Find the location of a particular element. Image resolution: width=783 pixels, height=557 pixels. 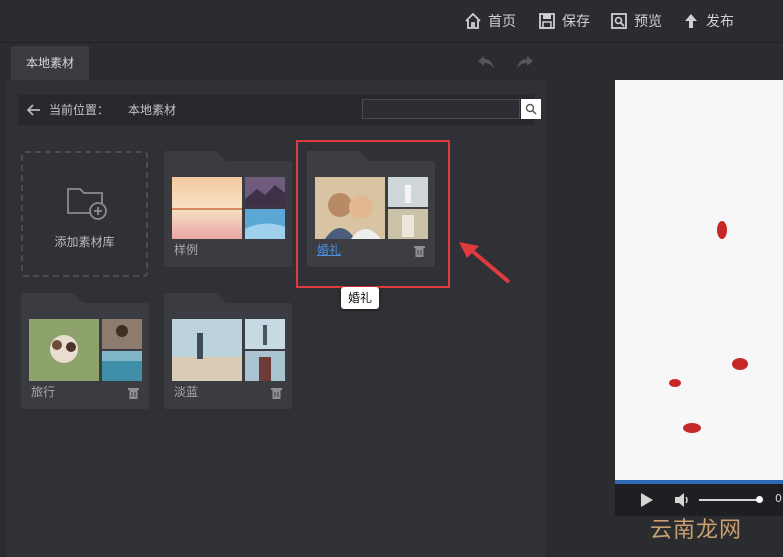

volume-slider is located at coordinates (729, 500).